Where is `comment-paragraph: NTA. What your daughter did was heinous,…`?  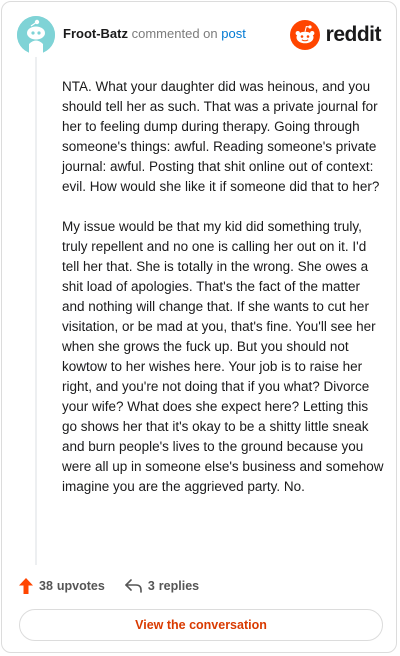 comment-paragraph: NTA. What your daughter did was heinous,… is located at coordinates (221, 136).